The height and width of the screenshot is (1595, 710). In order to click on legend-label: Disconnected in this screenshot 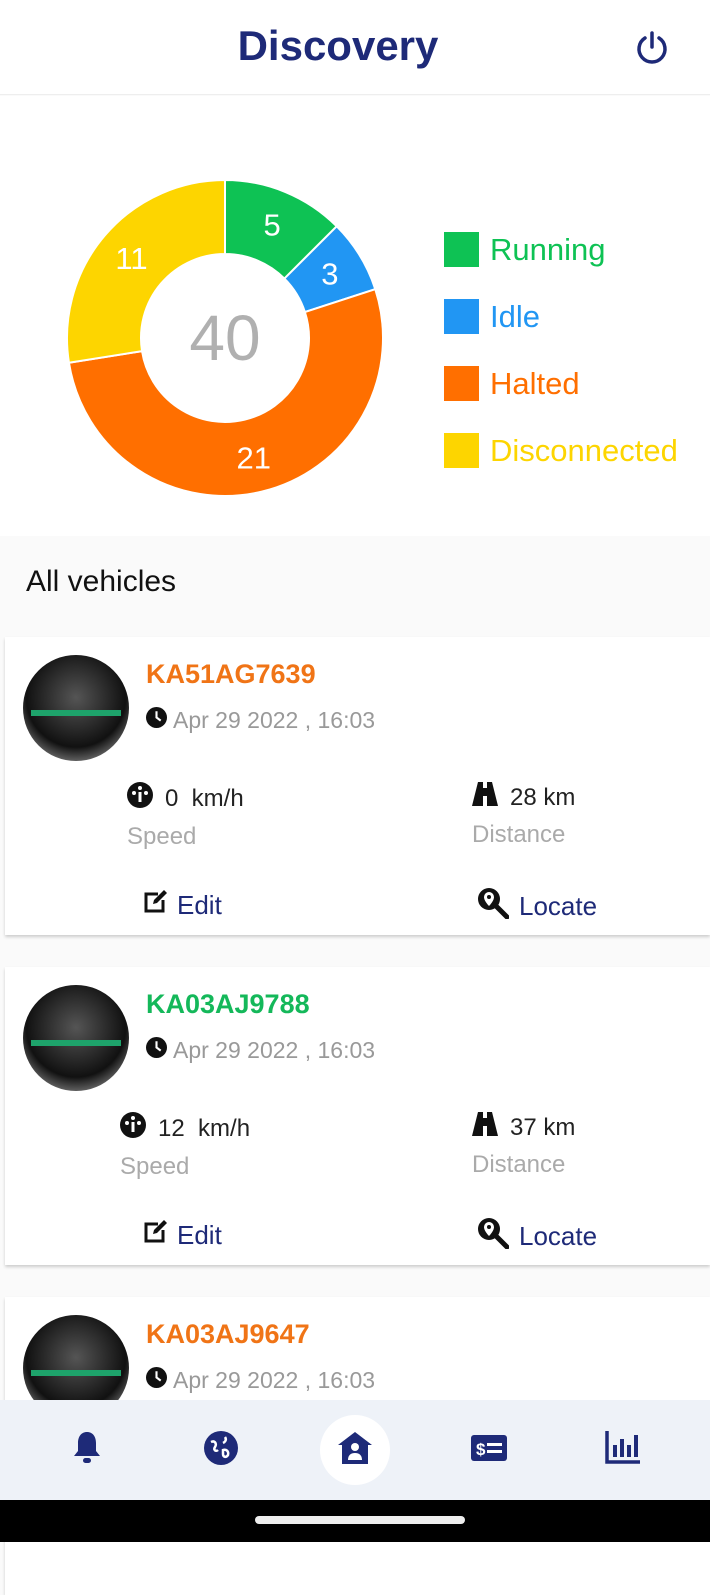, I will do `click(584, 450)`.